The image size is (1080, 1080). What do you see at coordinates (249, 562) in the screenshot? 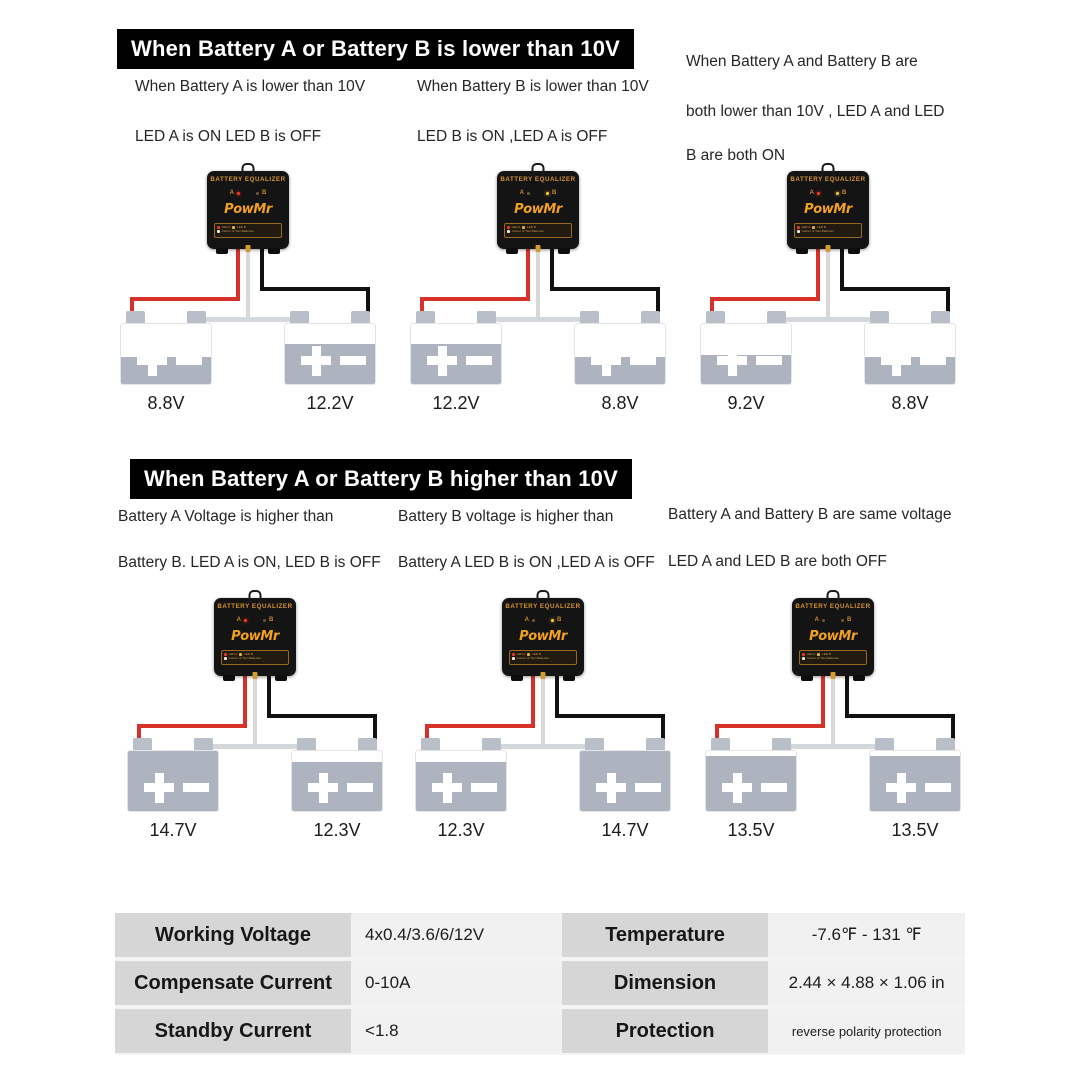
I see `caption-line: Battery B. LED A is ON, LED B is OFF` at bounding box center [249, 562].